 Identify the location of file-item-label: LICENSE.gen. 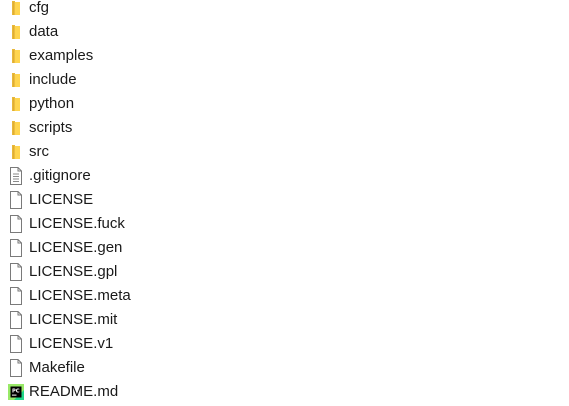
(76, 247).